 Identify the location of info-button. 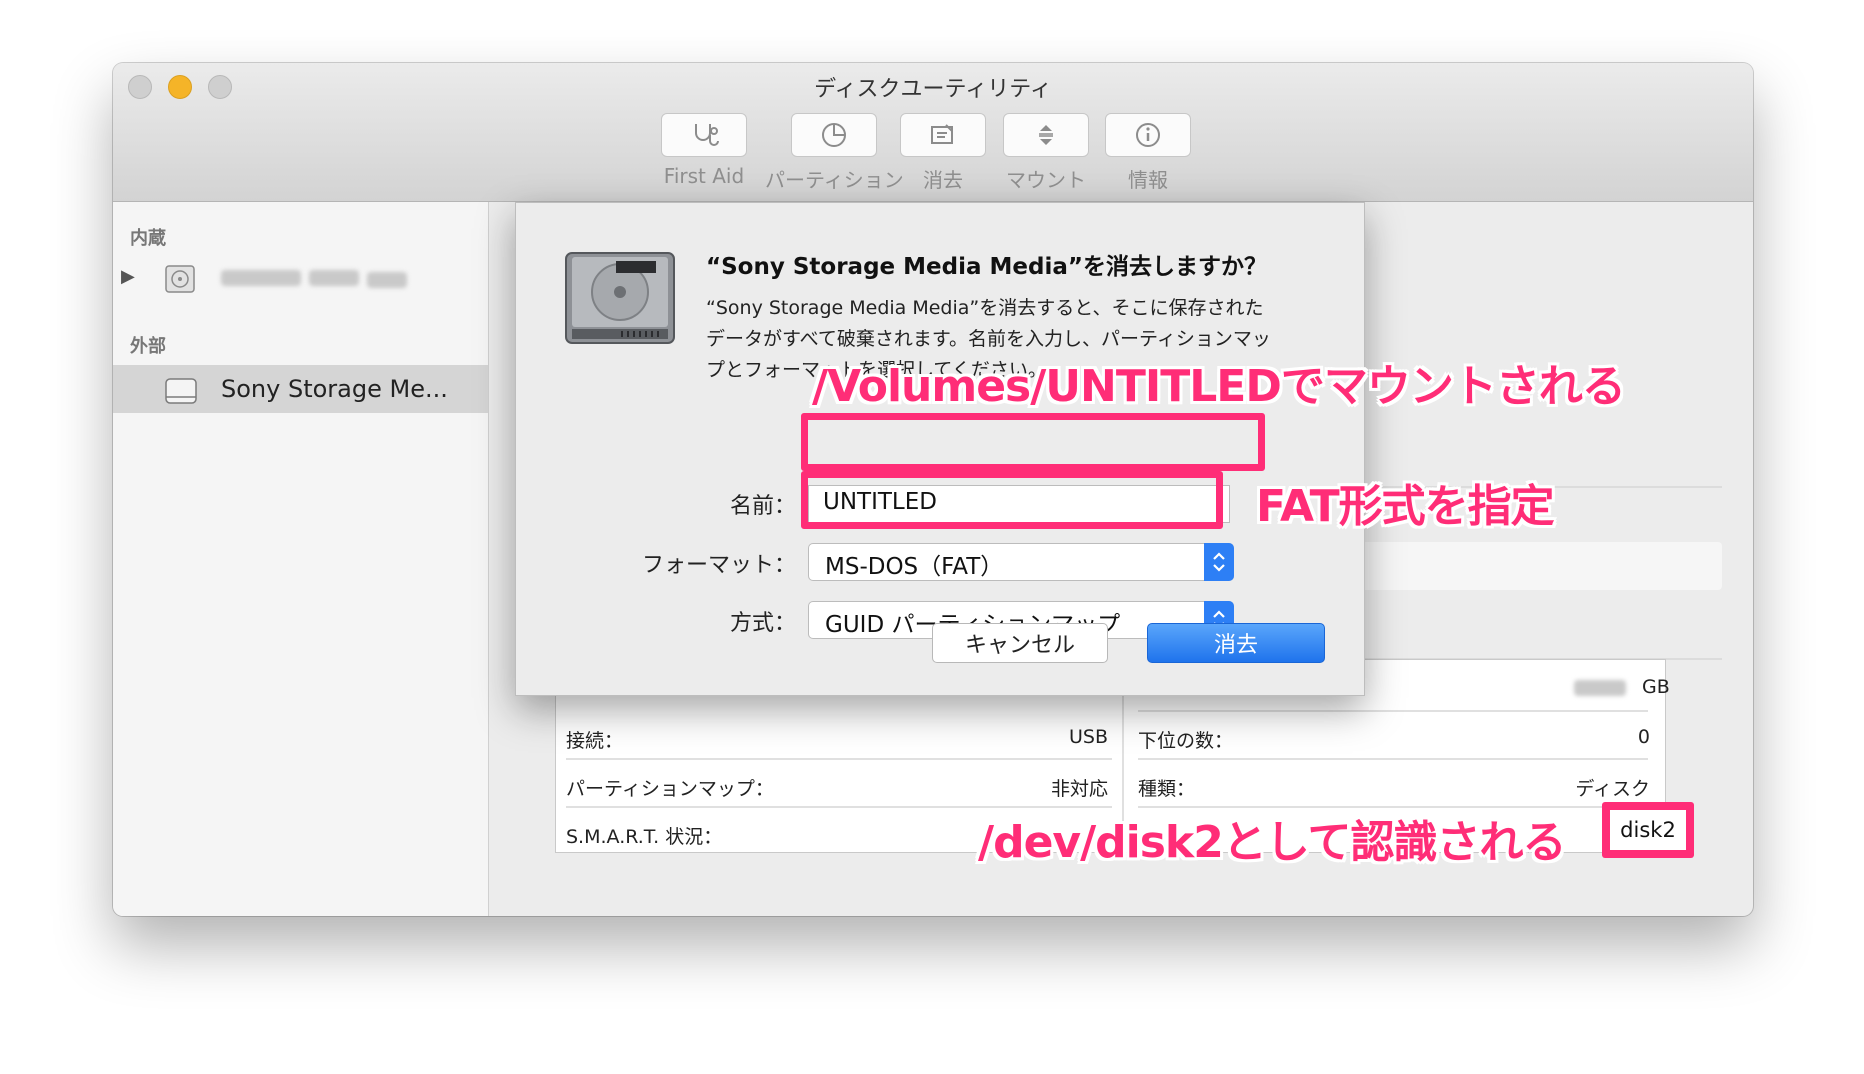
(1148, 135).